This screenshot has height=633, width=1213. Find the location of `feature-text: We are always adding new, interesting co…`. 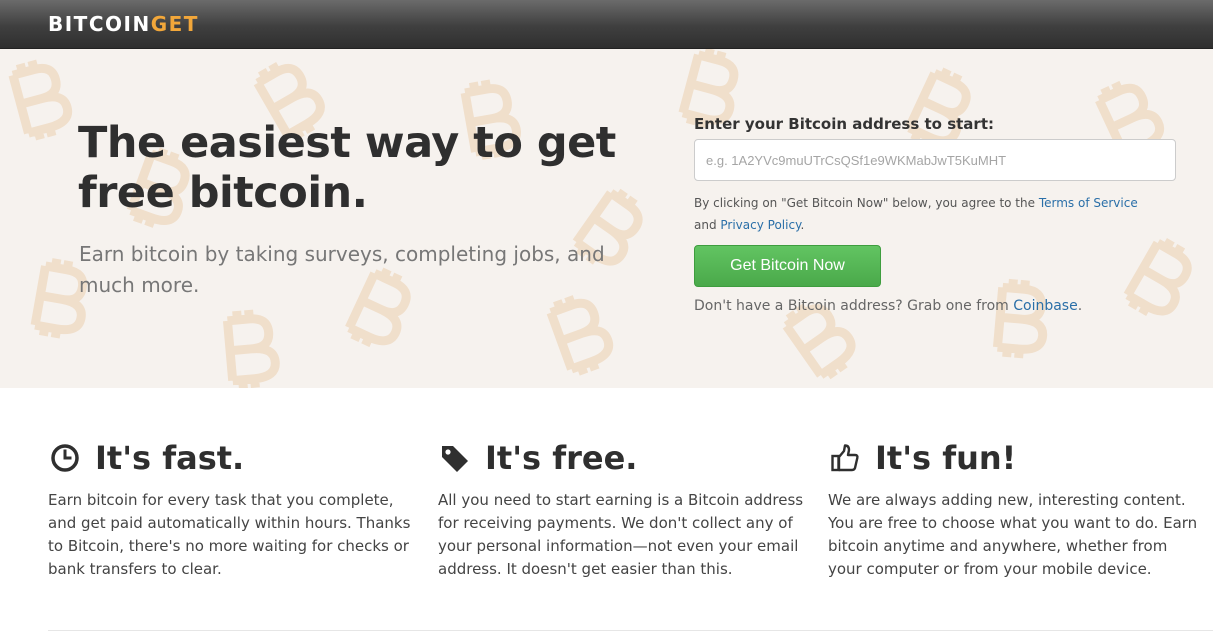

feature-text: We are always adding new, interesting co… is located at coordinates (1013, 534).